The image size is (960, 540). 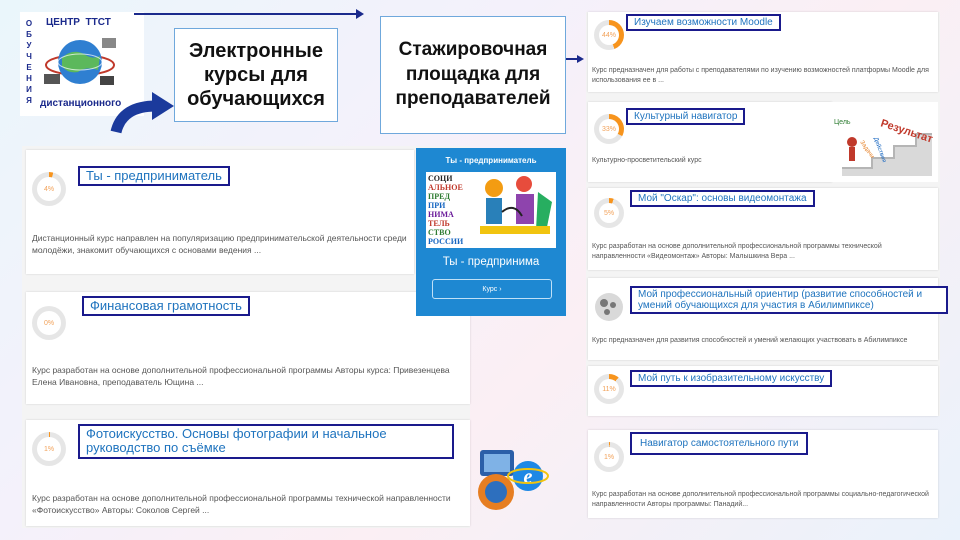 I want to click on progress-ring: 44%, so click(x=609, y=35).